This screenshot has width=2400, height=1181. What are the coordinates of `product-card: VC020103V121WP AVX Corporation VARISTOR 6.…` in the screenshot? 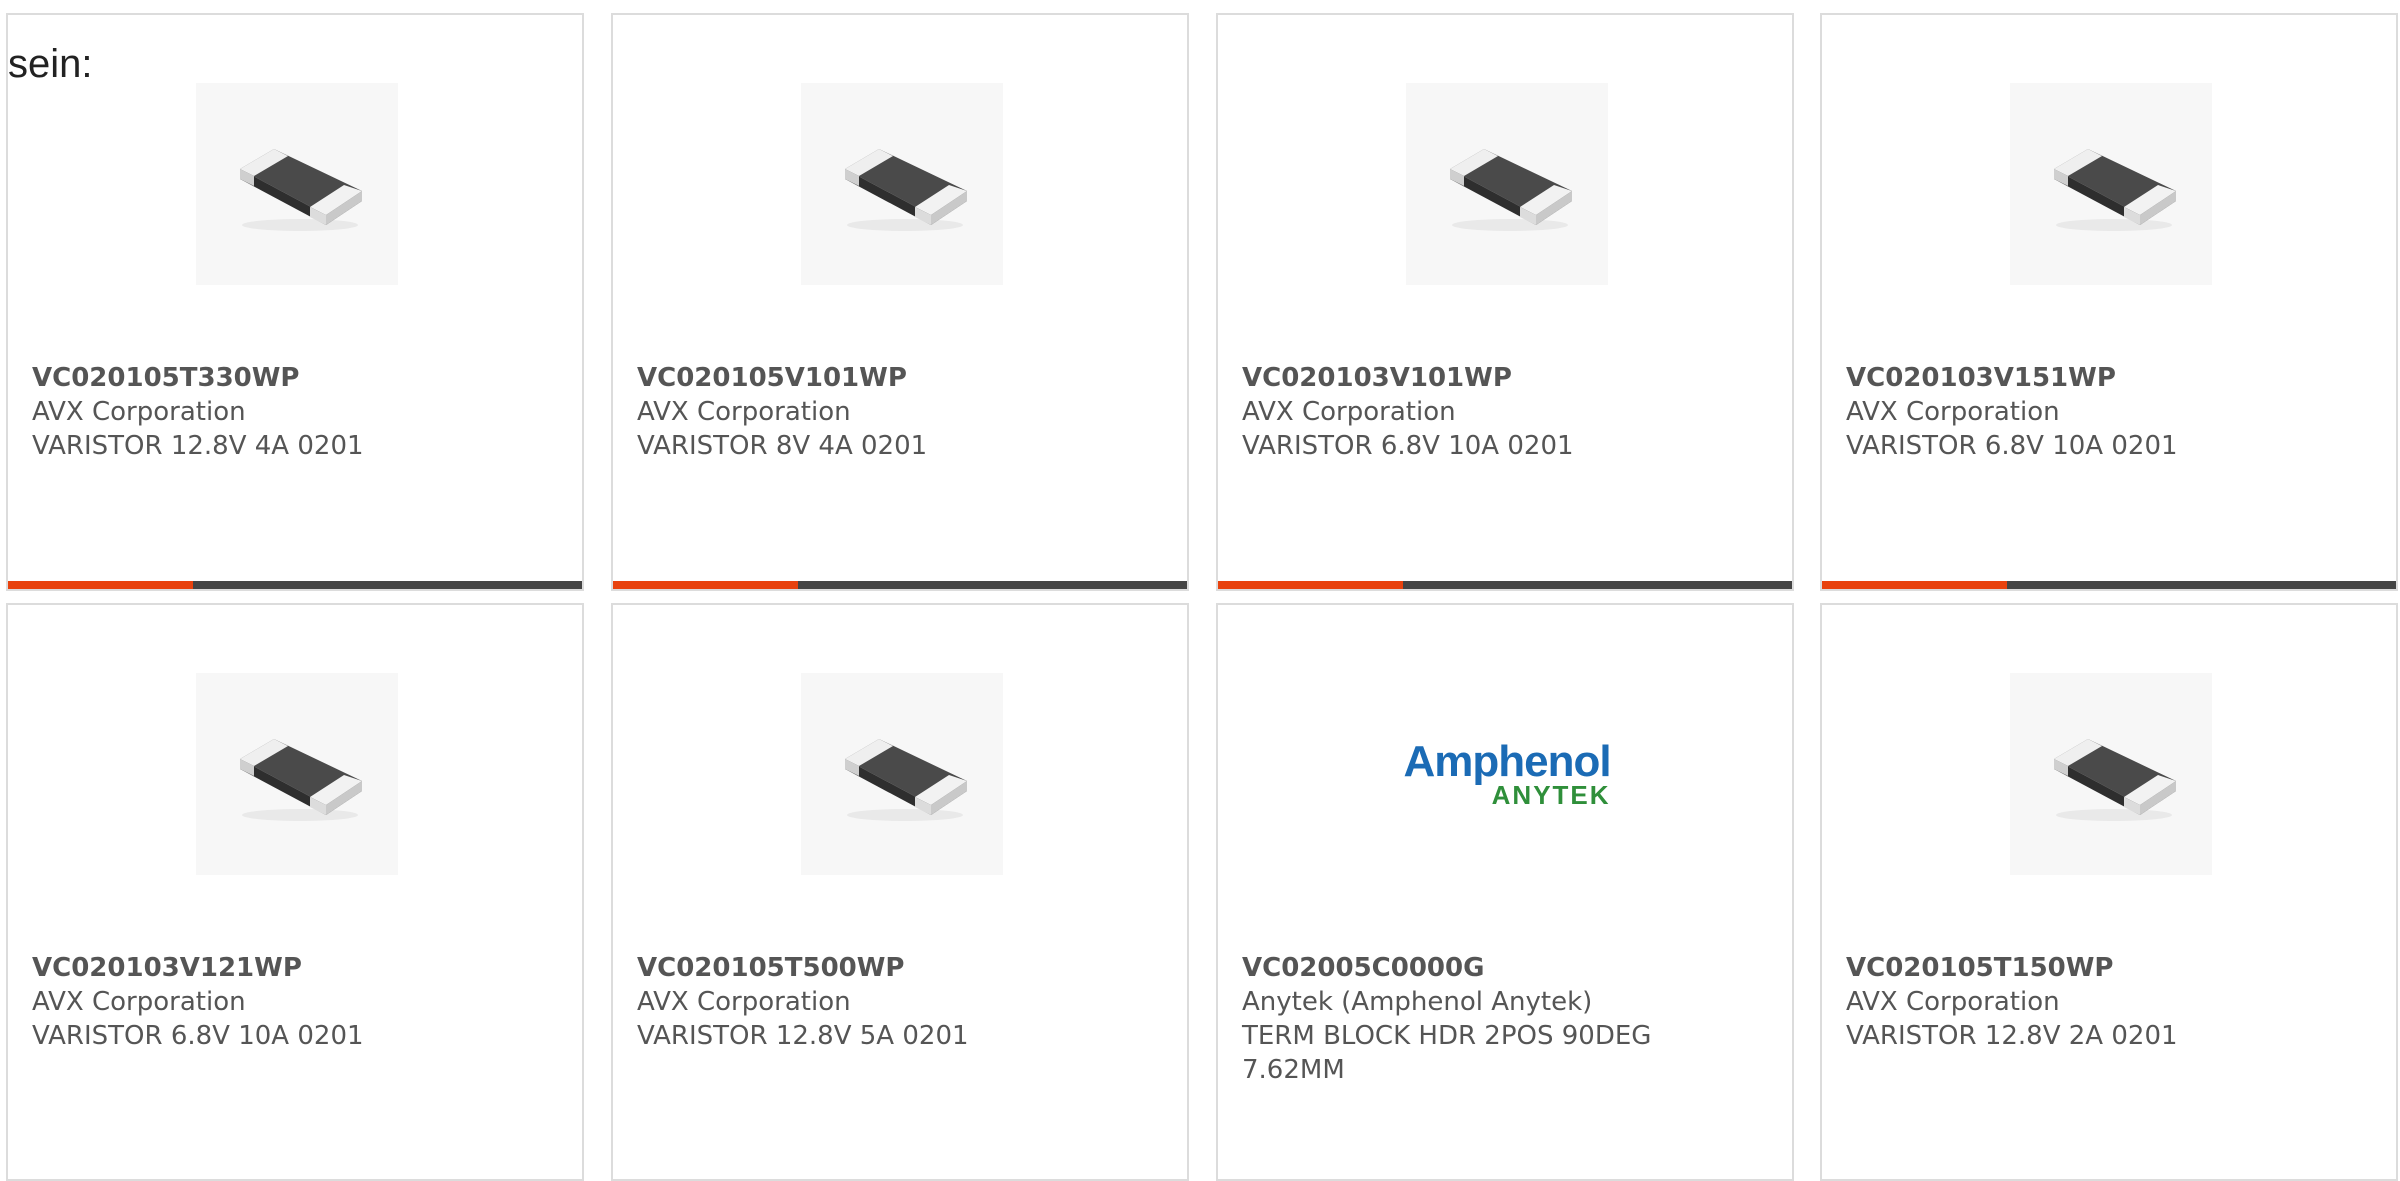 It's located at (295, 892).